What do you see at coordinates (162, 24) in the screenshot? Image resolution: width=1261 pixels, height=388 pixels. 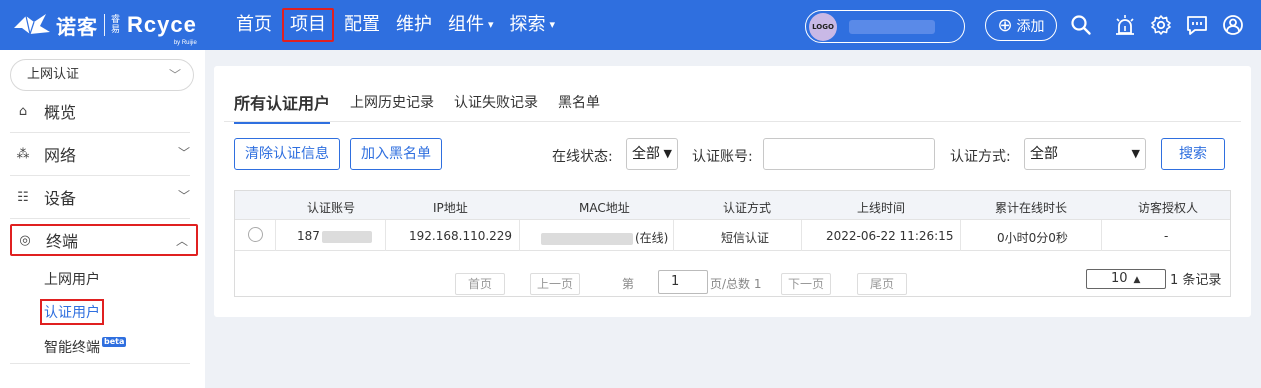 I see `reyee-text: Rcyce` at bounding box center [162, 24].